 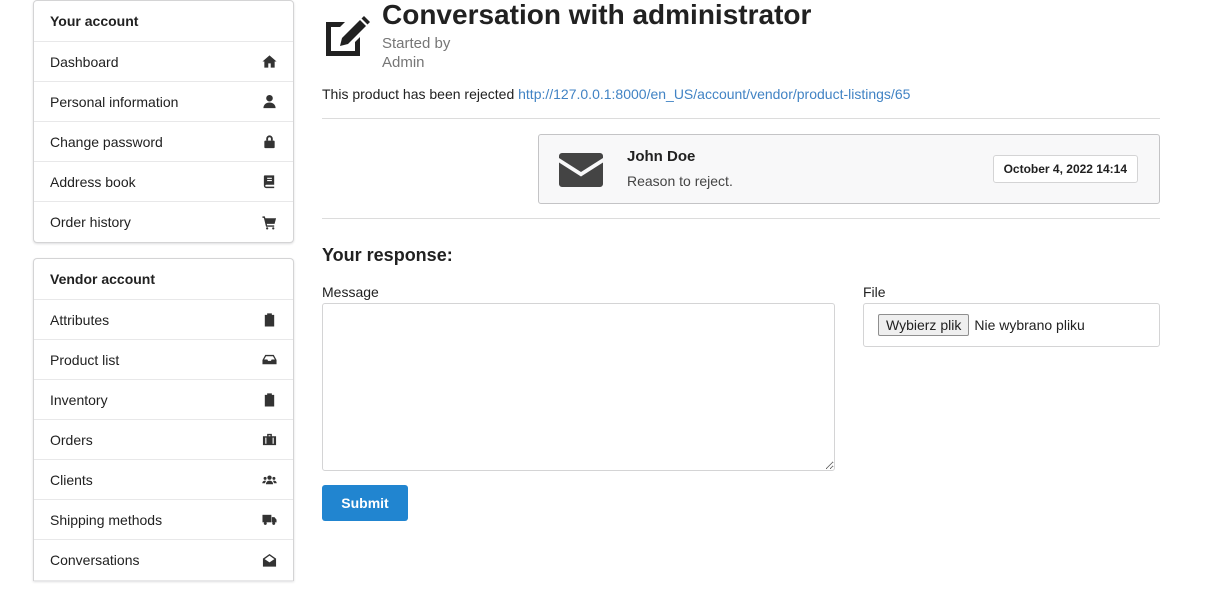 What do you see at coordinates (106, 141) in the screenshot?
I see `sidebar-item-label: Change password` at bounding box center [106, 141].